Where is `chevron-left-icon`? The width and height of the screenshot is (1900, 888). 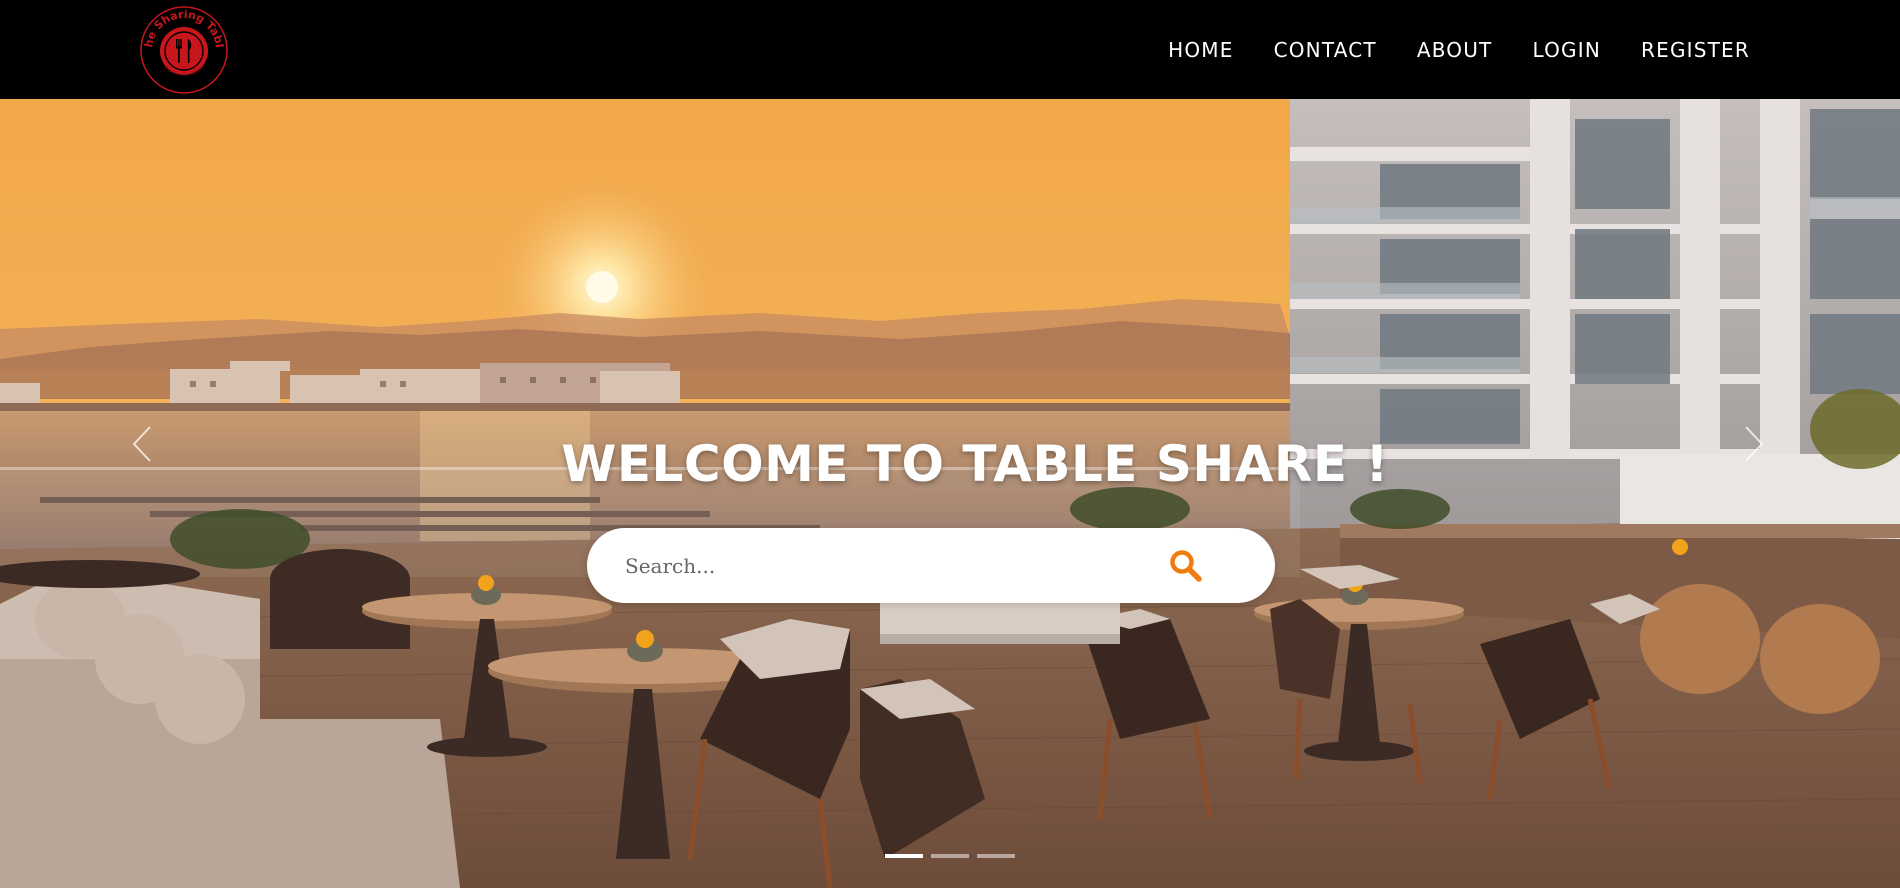
chevron-left-icon is located at coordinates (141, 444).